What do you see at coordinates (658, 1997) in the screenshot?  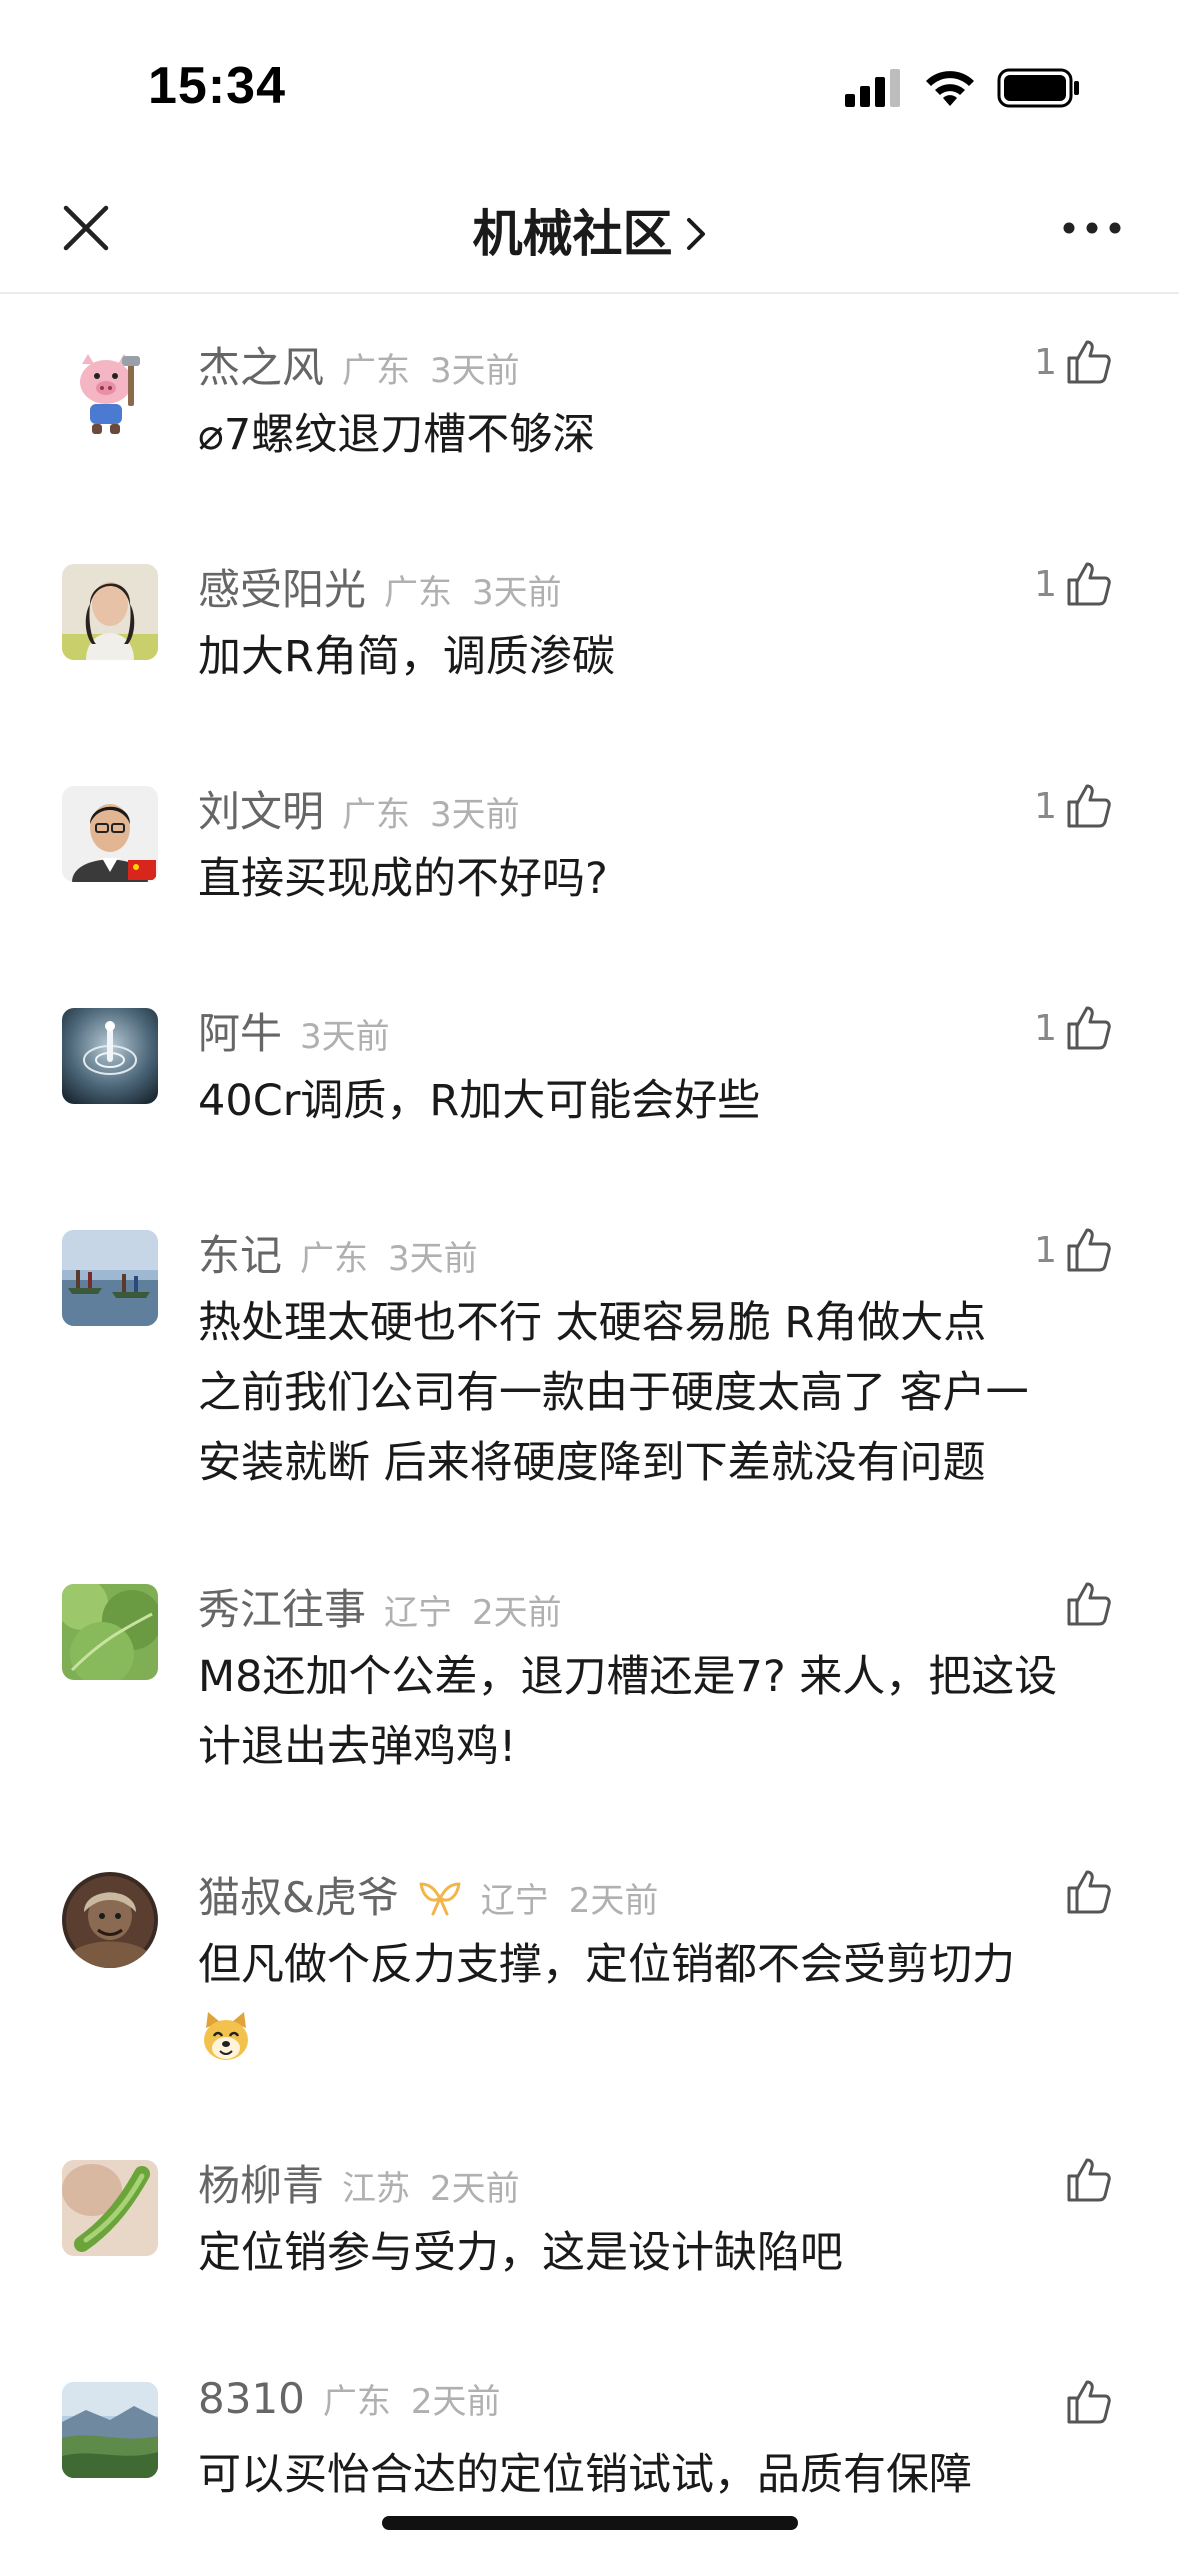 I see `comment-text: 但凡做个反力支撑，定位销都不会受剪切力` at bounding box center [658, 1997].